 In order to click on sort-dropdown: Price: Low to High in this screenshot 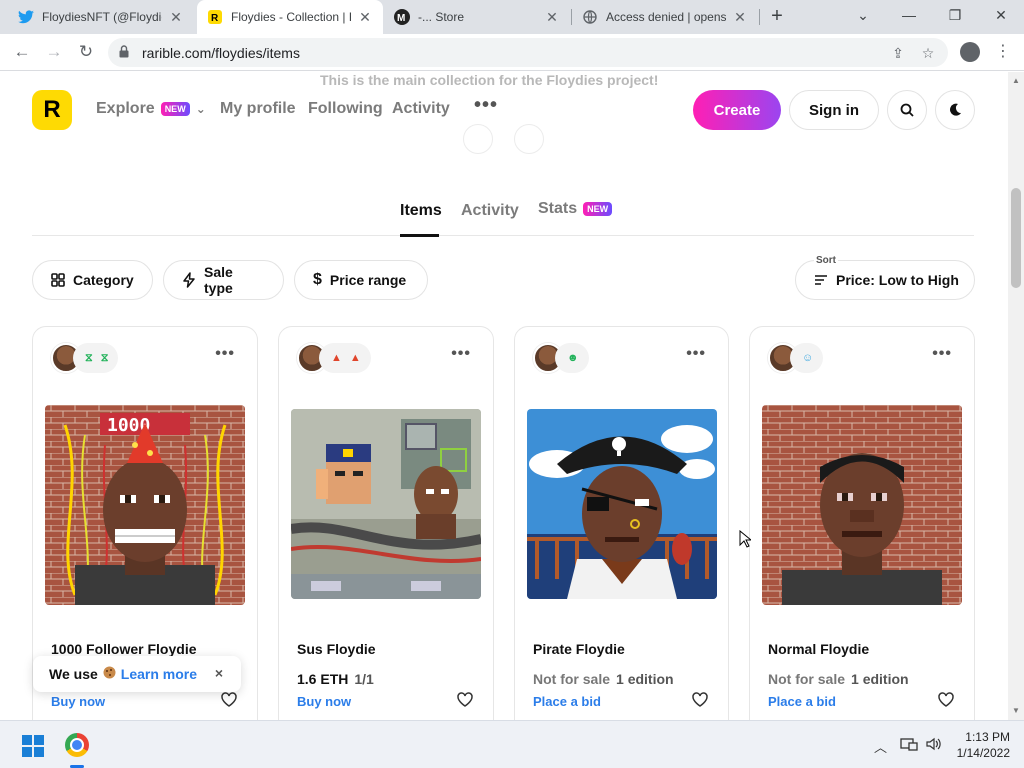, I will do `click(885, 280)`.